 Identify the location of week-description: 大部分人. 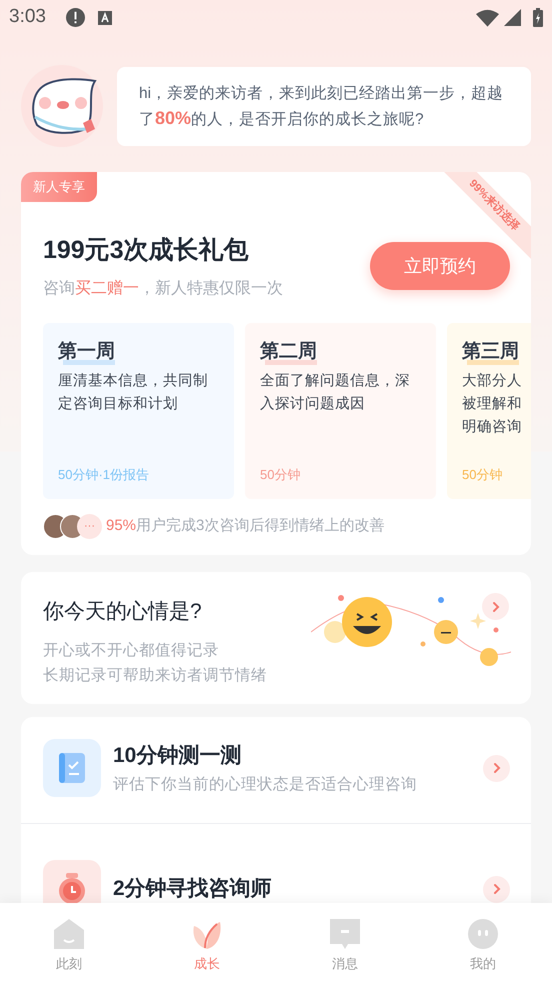
(492, 381).